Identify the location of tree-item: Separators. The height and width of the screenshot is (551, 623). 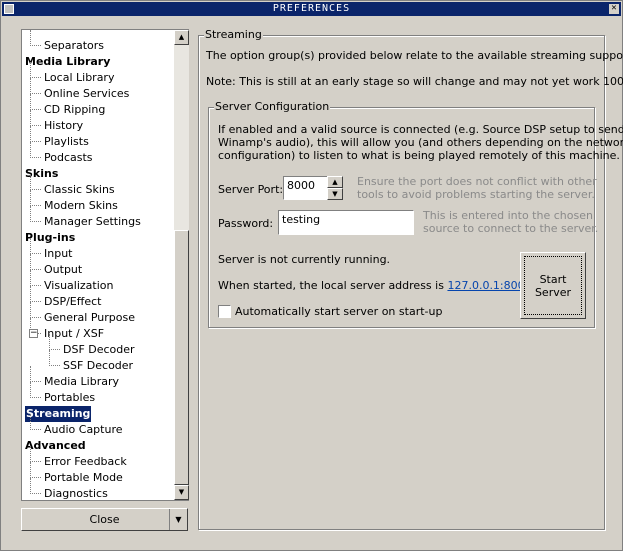
(74, 46).